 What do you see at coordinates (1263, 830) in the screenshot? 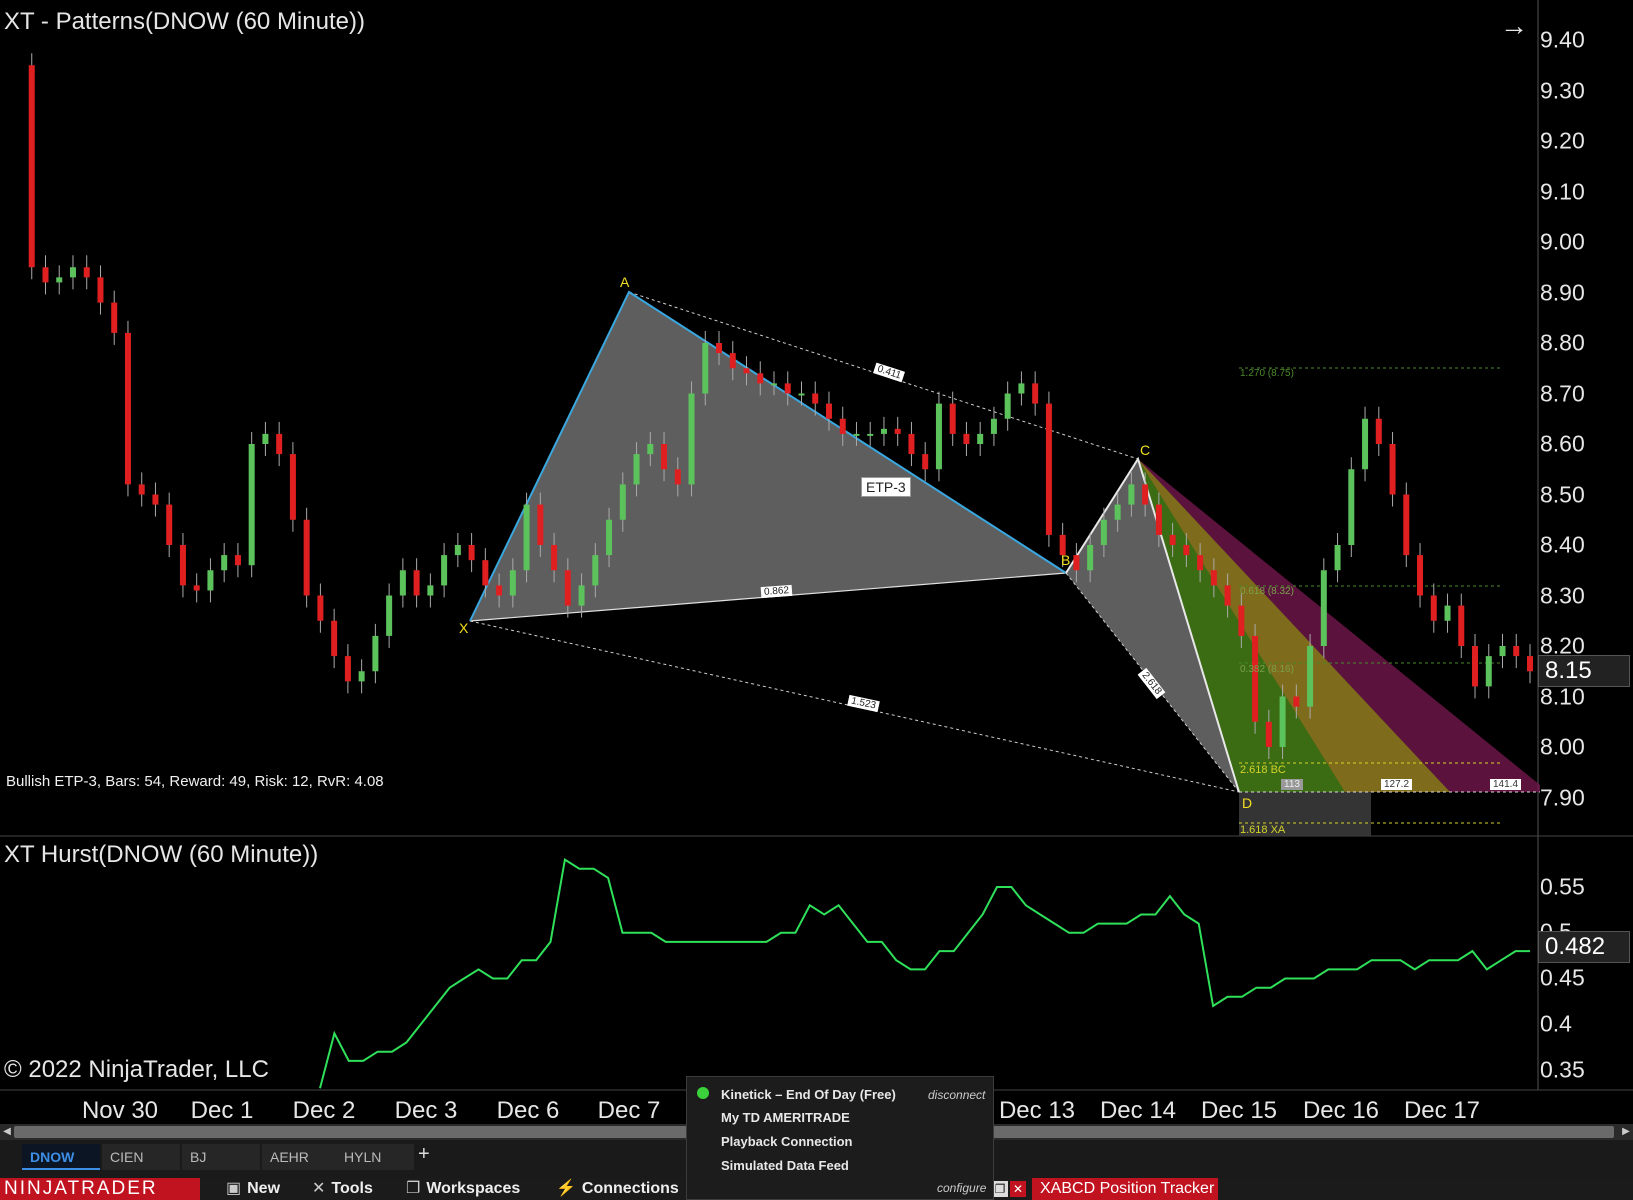
I see `level-label-xa: 1.618 XA` at bounding box center [1263, 830].